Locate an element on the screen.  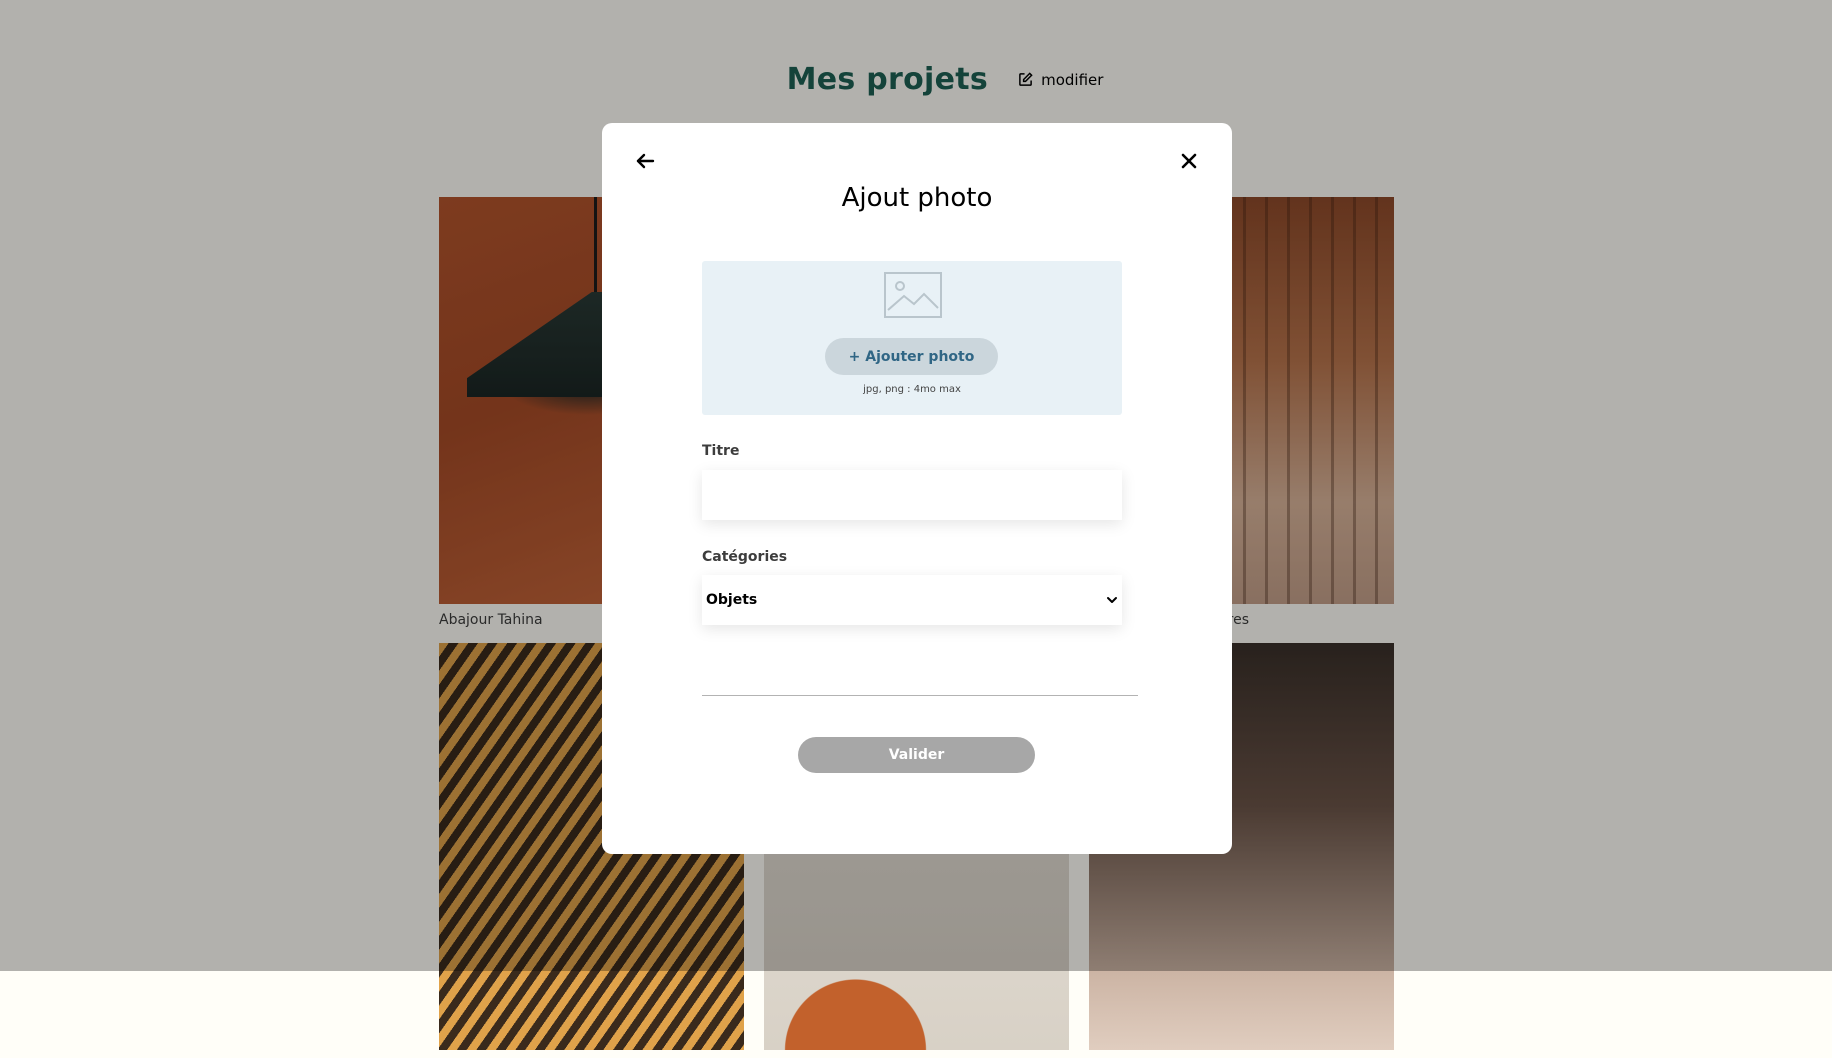
category-label: Catégories is located at coordinates (745, 557).